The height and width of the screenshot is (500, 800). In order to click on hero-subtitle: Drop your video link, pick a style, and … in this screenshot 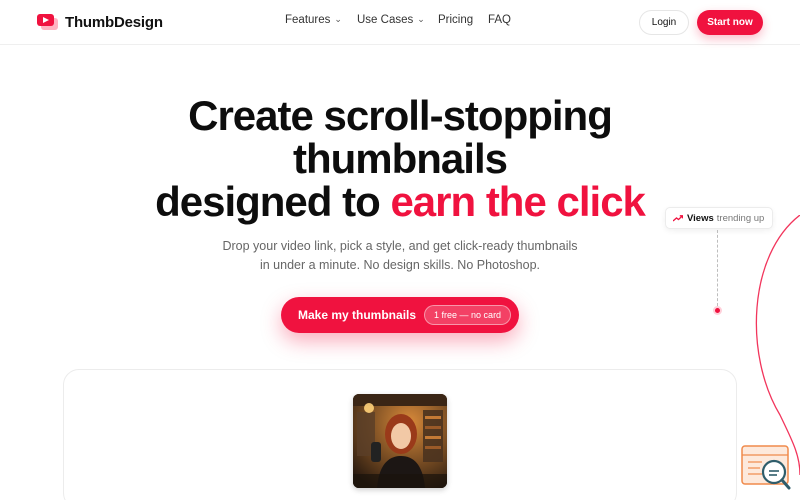, I will do `click(400, 256)`.